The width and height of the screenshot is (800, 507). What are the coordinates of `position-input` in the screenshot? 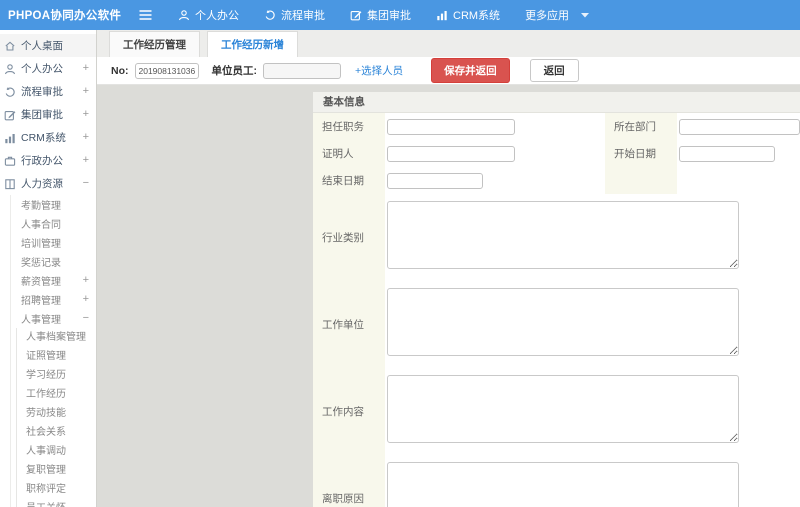 It's located at (451, 126).